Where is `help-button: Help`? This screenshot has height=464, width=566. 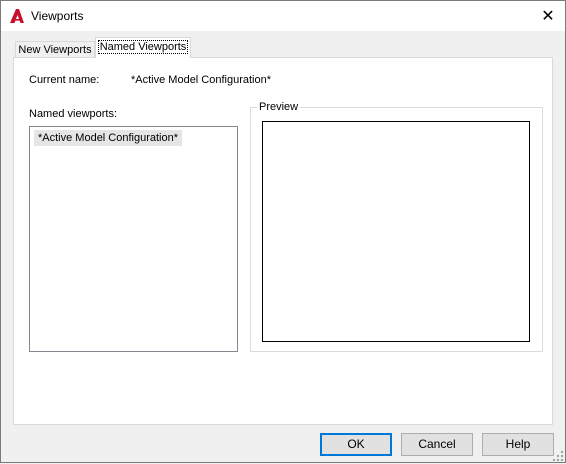
help-button: Help is located at coordinates (518, 444).